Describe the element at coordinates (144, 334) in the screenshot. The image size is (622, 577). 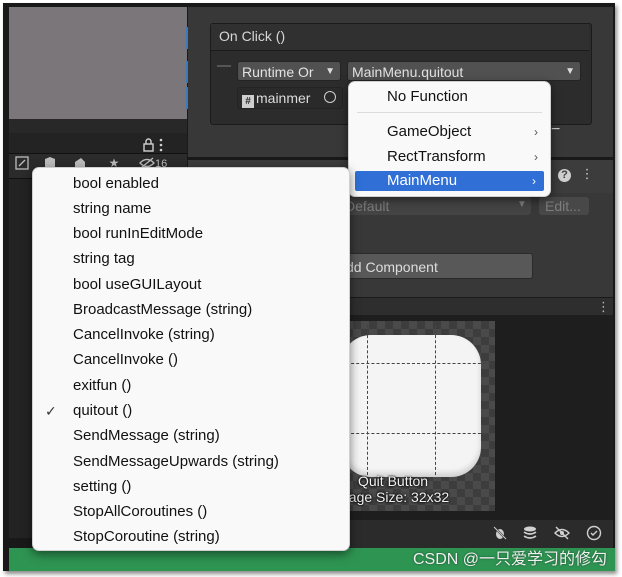
I see `menu-item-label: CancelInvoke (string)` at that location.